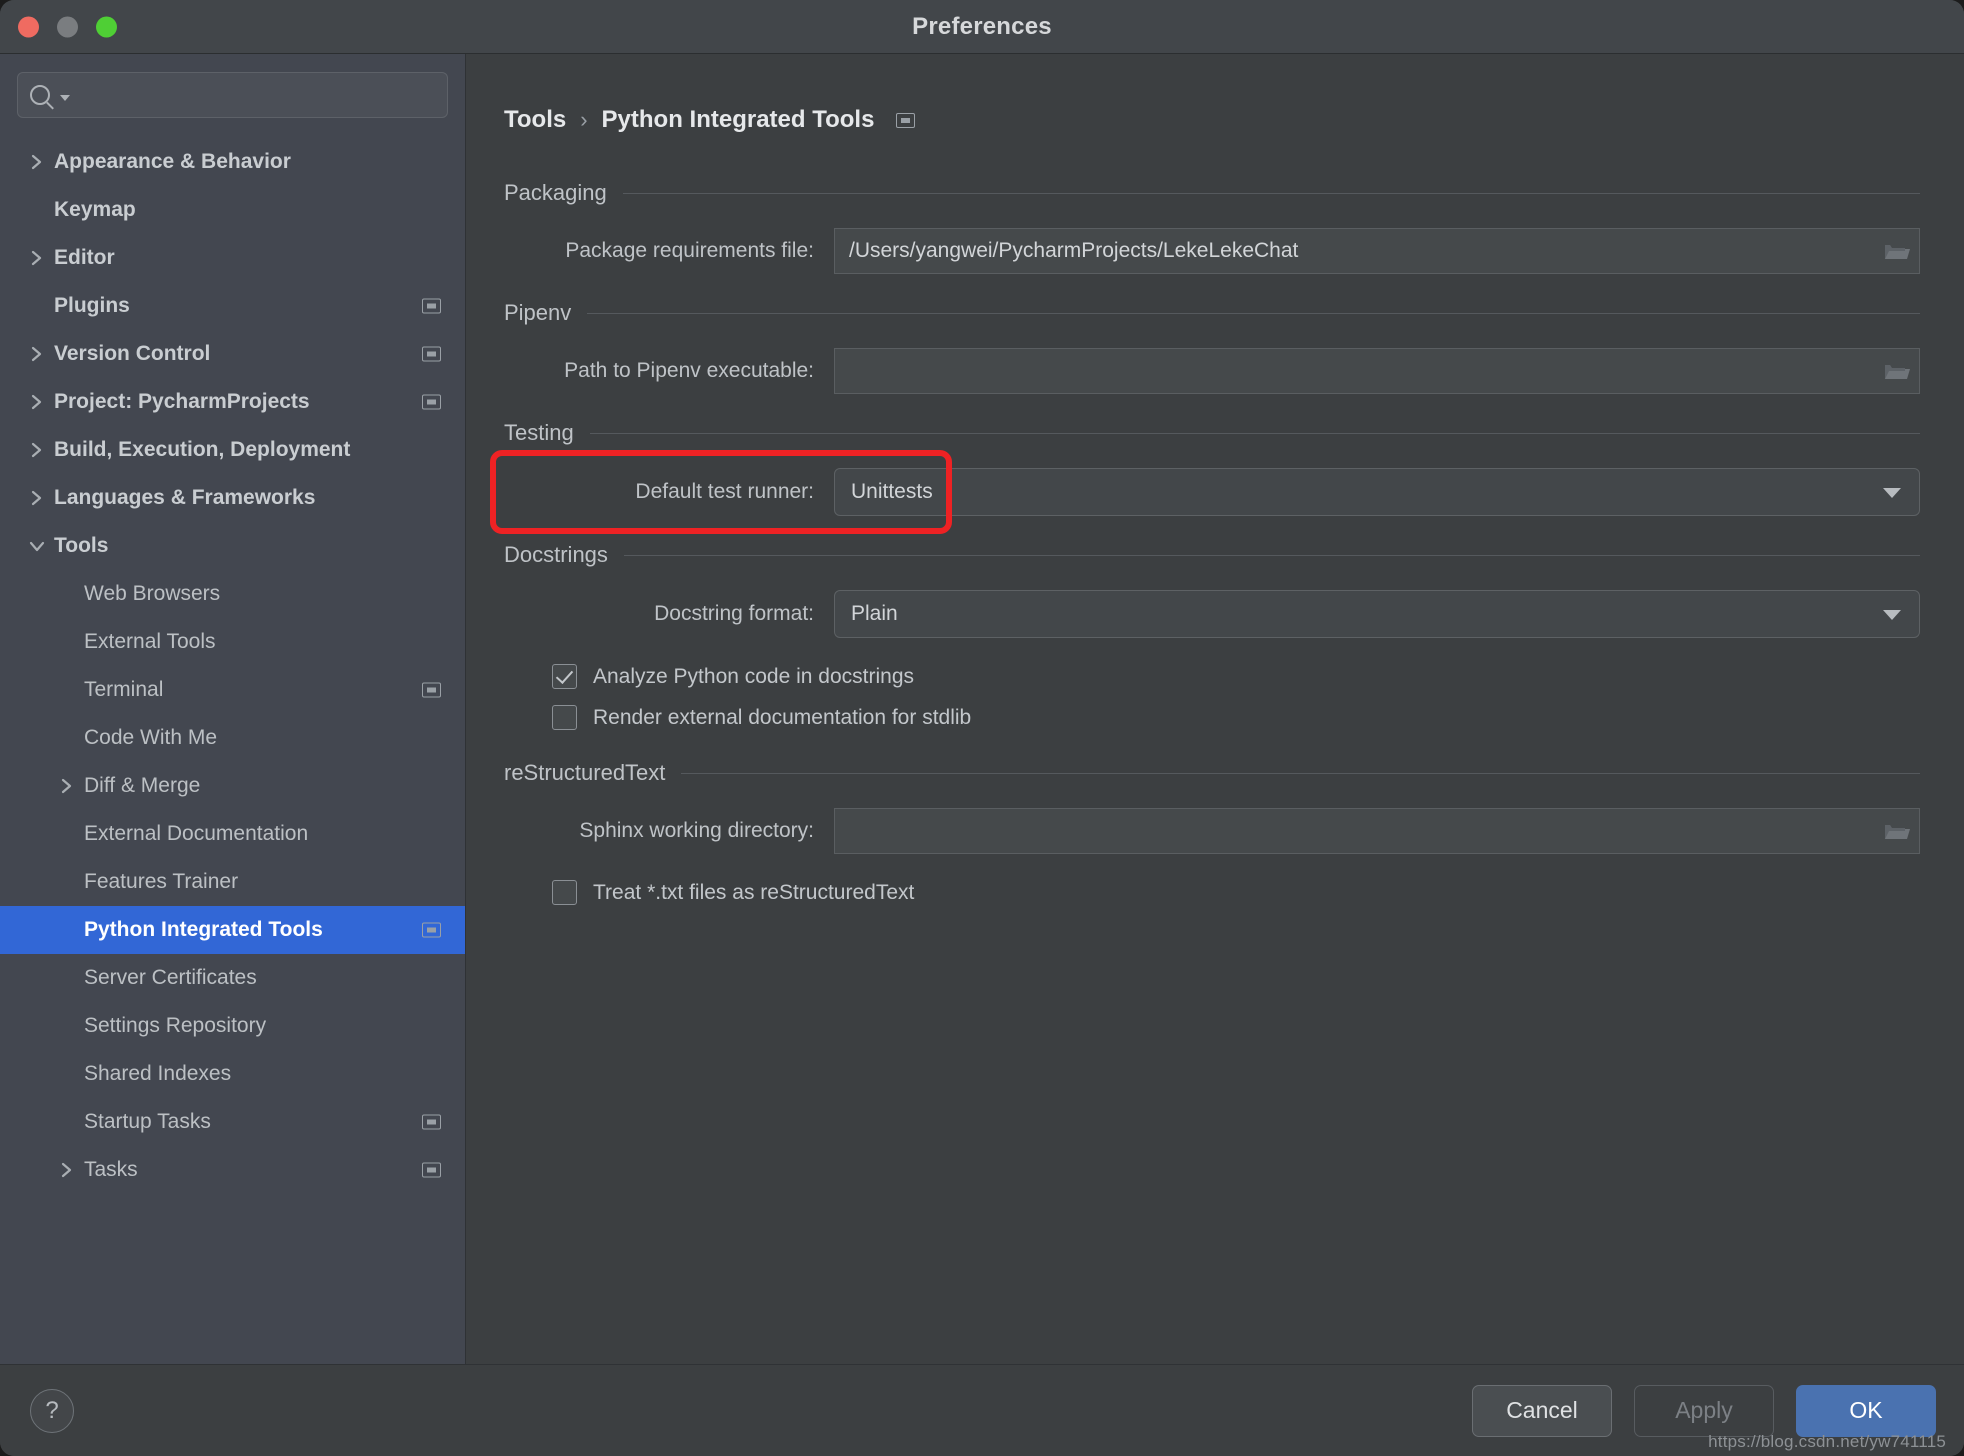  Describe the element at coordinates (1236, 676) in the screenshot. I see `analyze-python-code-row: Analyze Python code in docstrings` at that location.